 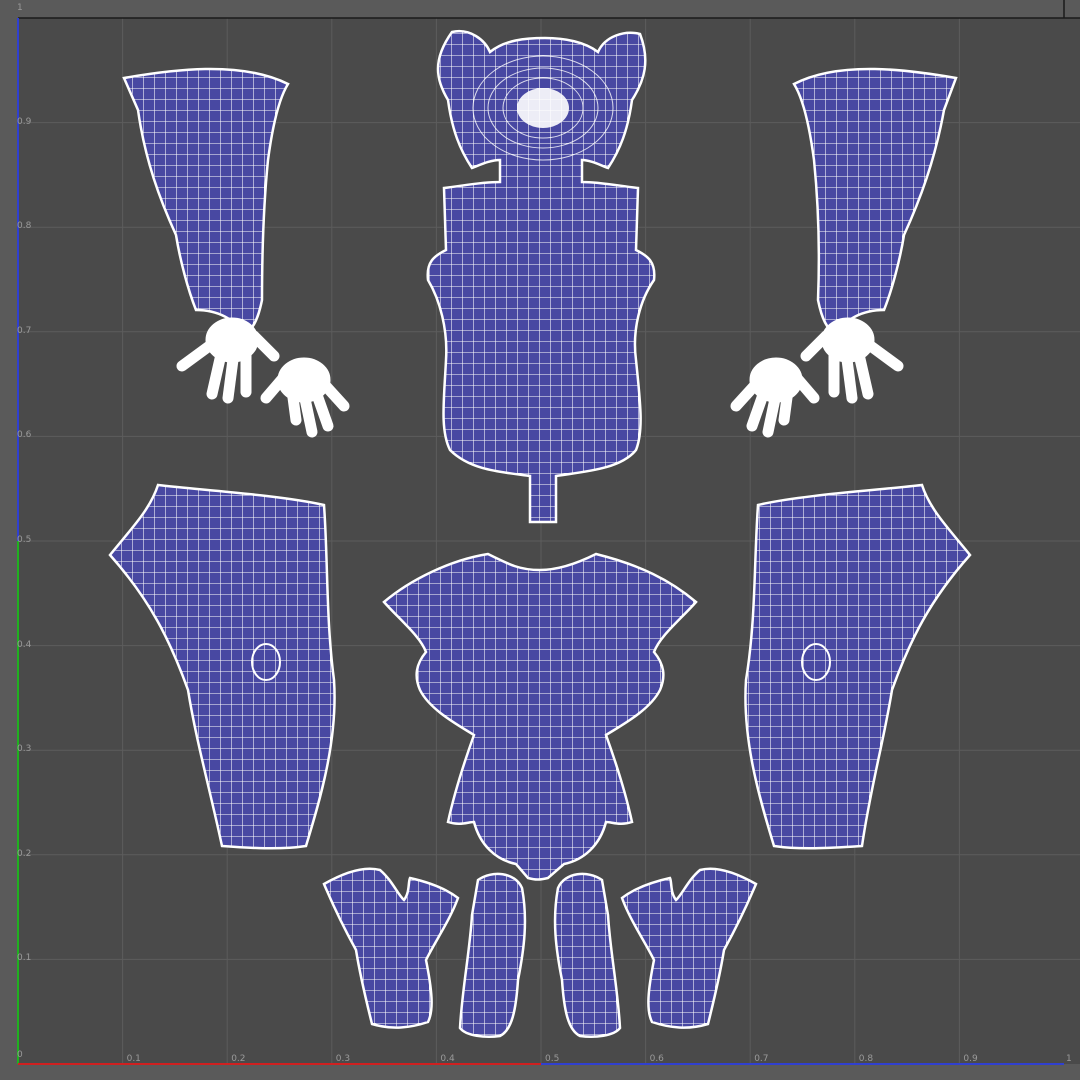 I want to click on u-axis-tick-label: 0.3, so click(x=343, y=1059).